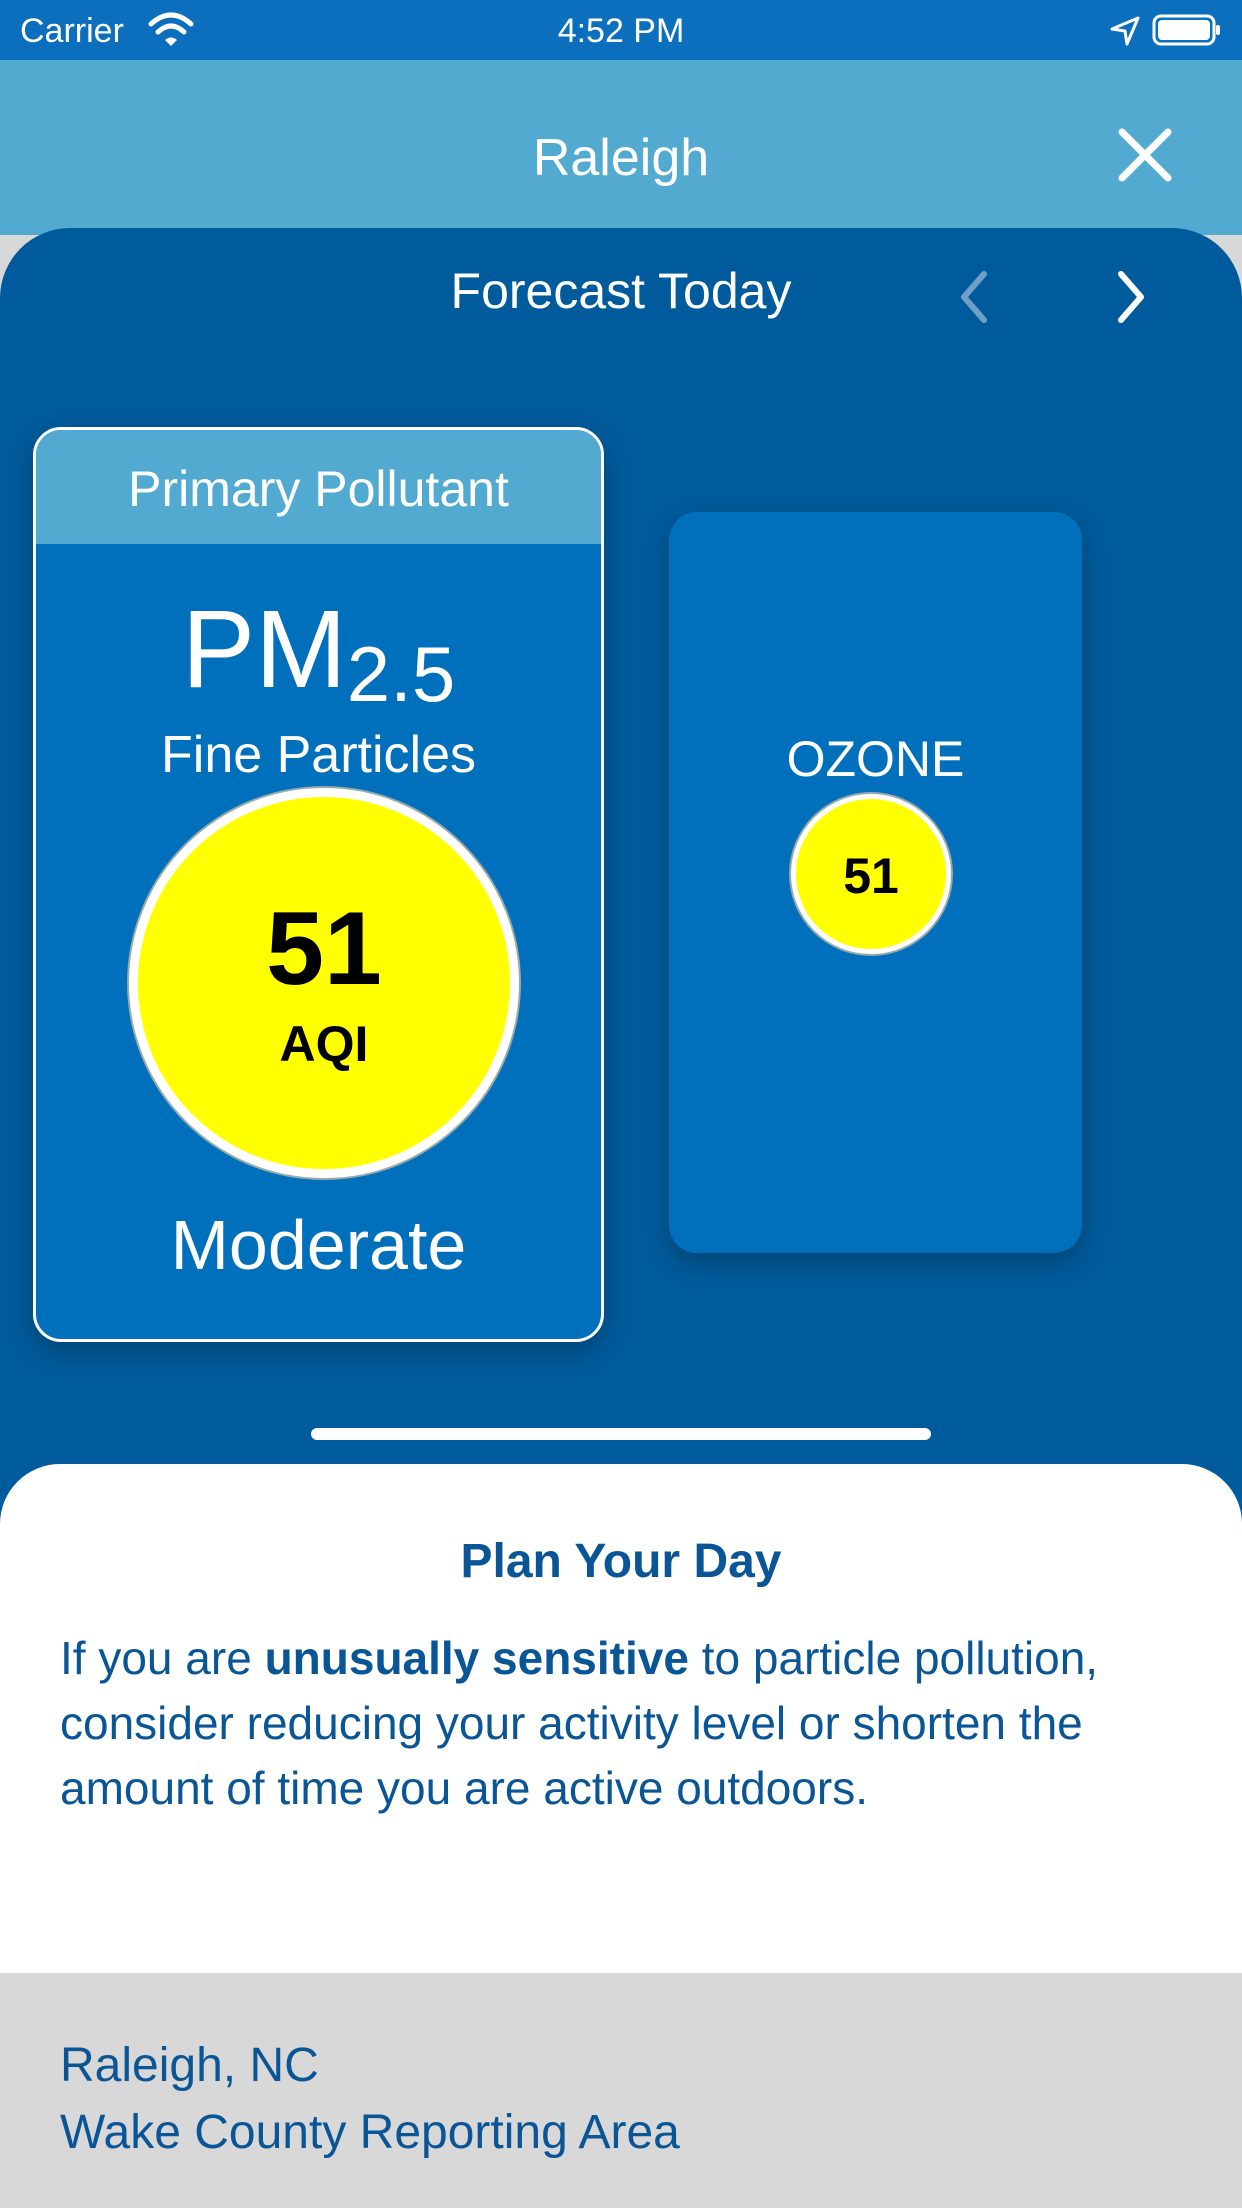 The height and width of the screenshot is (2208, 1242). I want to click on sheet-drag-handle, so click(621, 1434).